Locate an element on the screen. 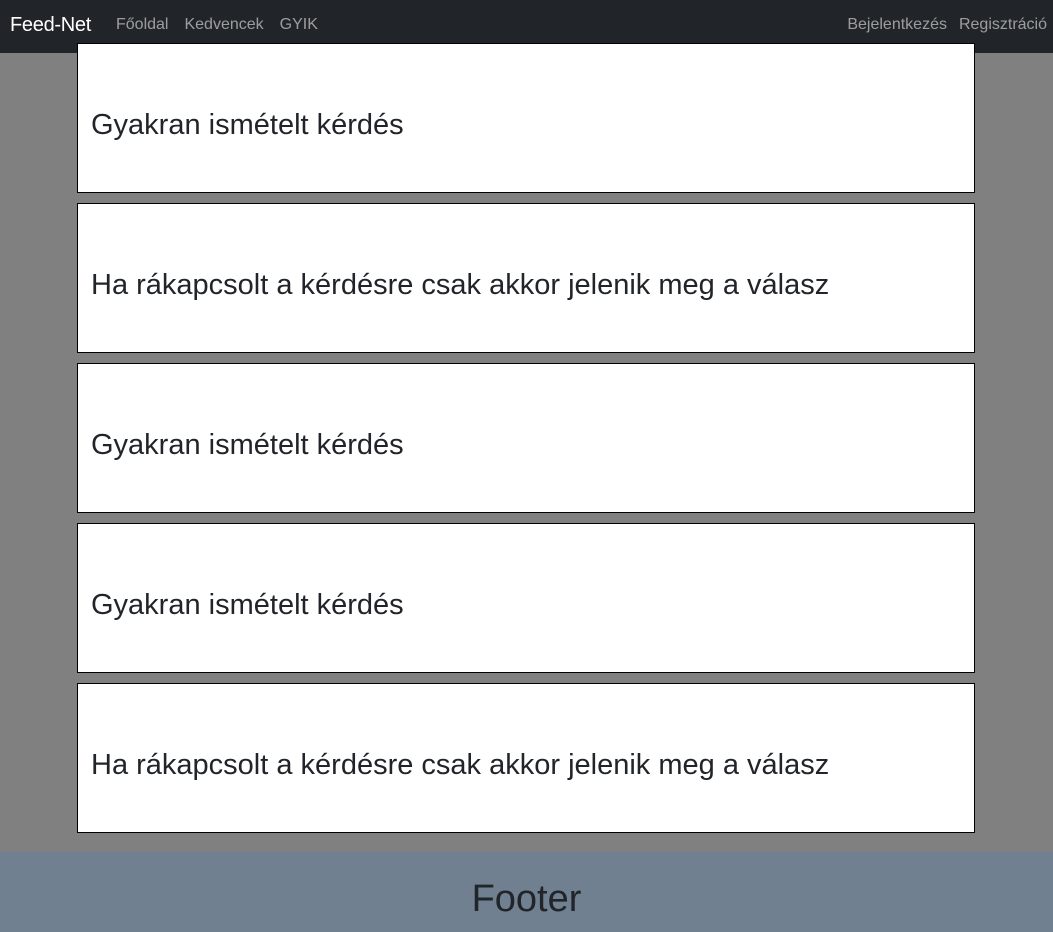 Image resolution: width=1053 pixels, height=932 pixels. page-footer: Footer is located at coordinates (526, 892).